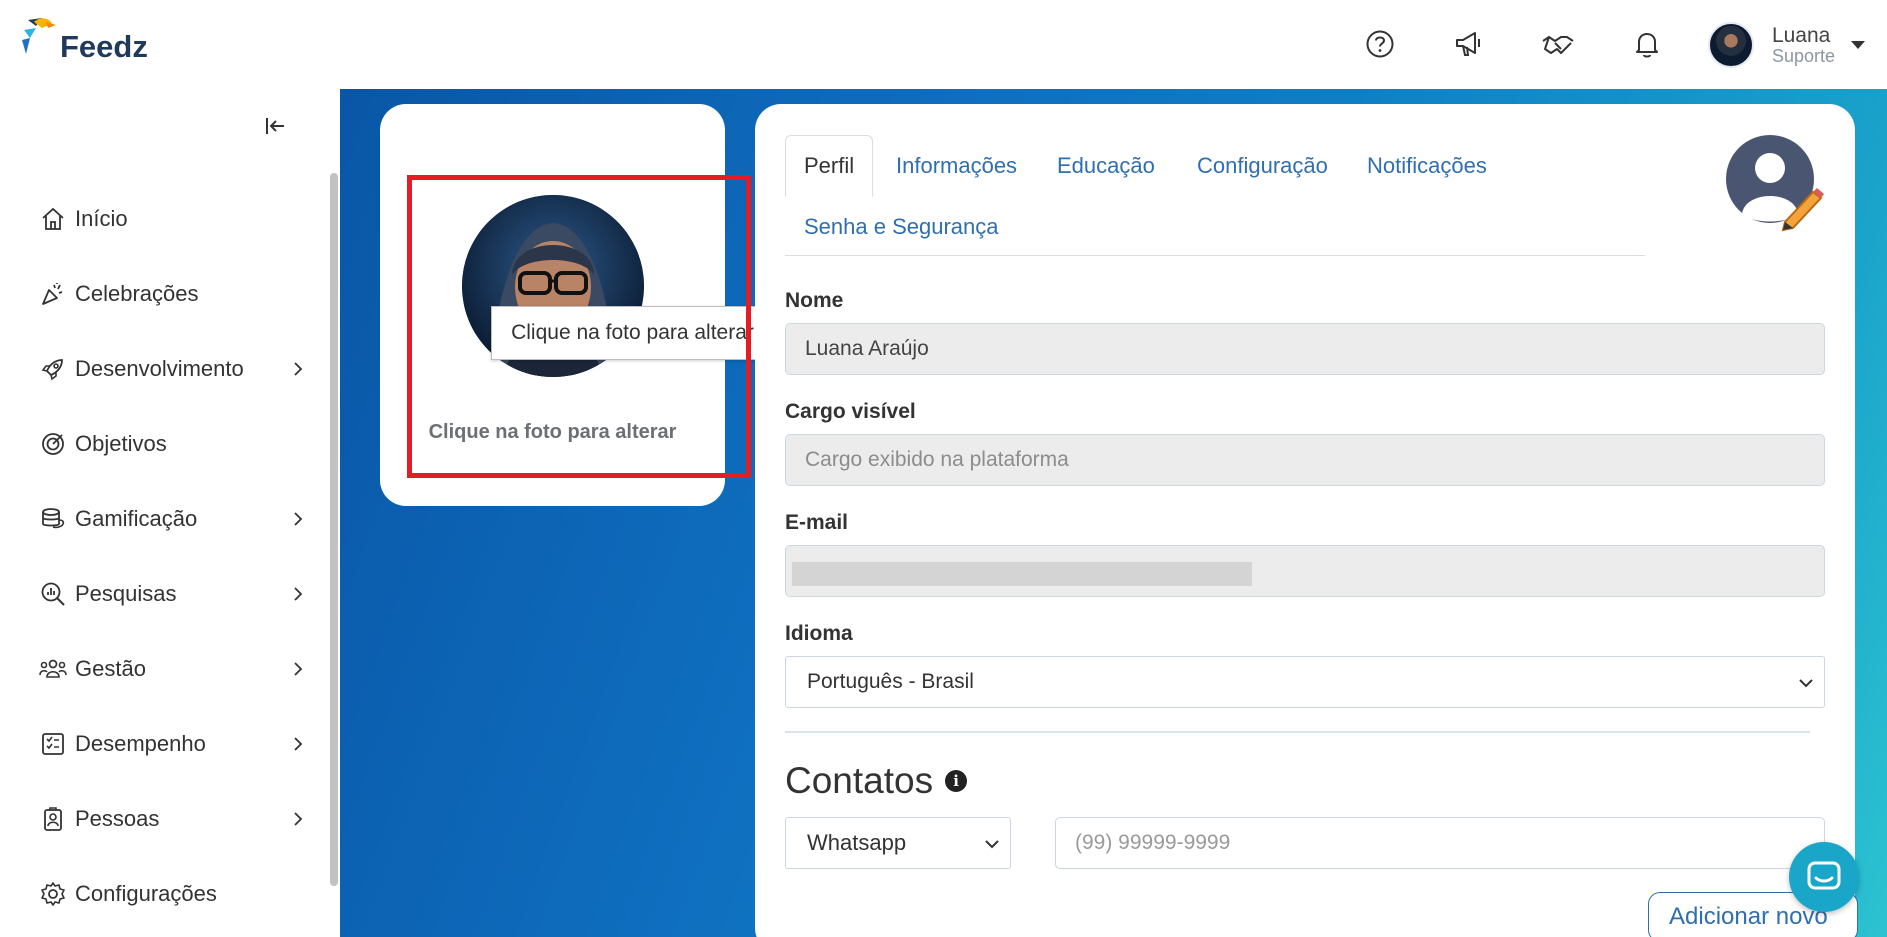 The width and height of the screenshot is (1887, 937). Describe the element at coordinates (1305, 349) in the screenshot. I see `name-field: Luana Araújo` at that location.